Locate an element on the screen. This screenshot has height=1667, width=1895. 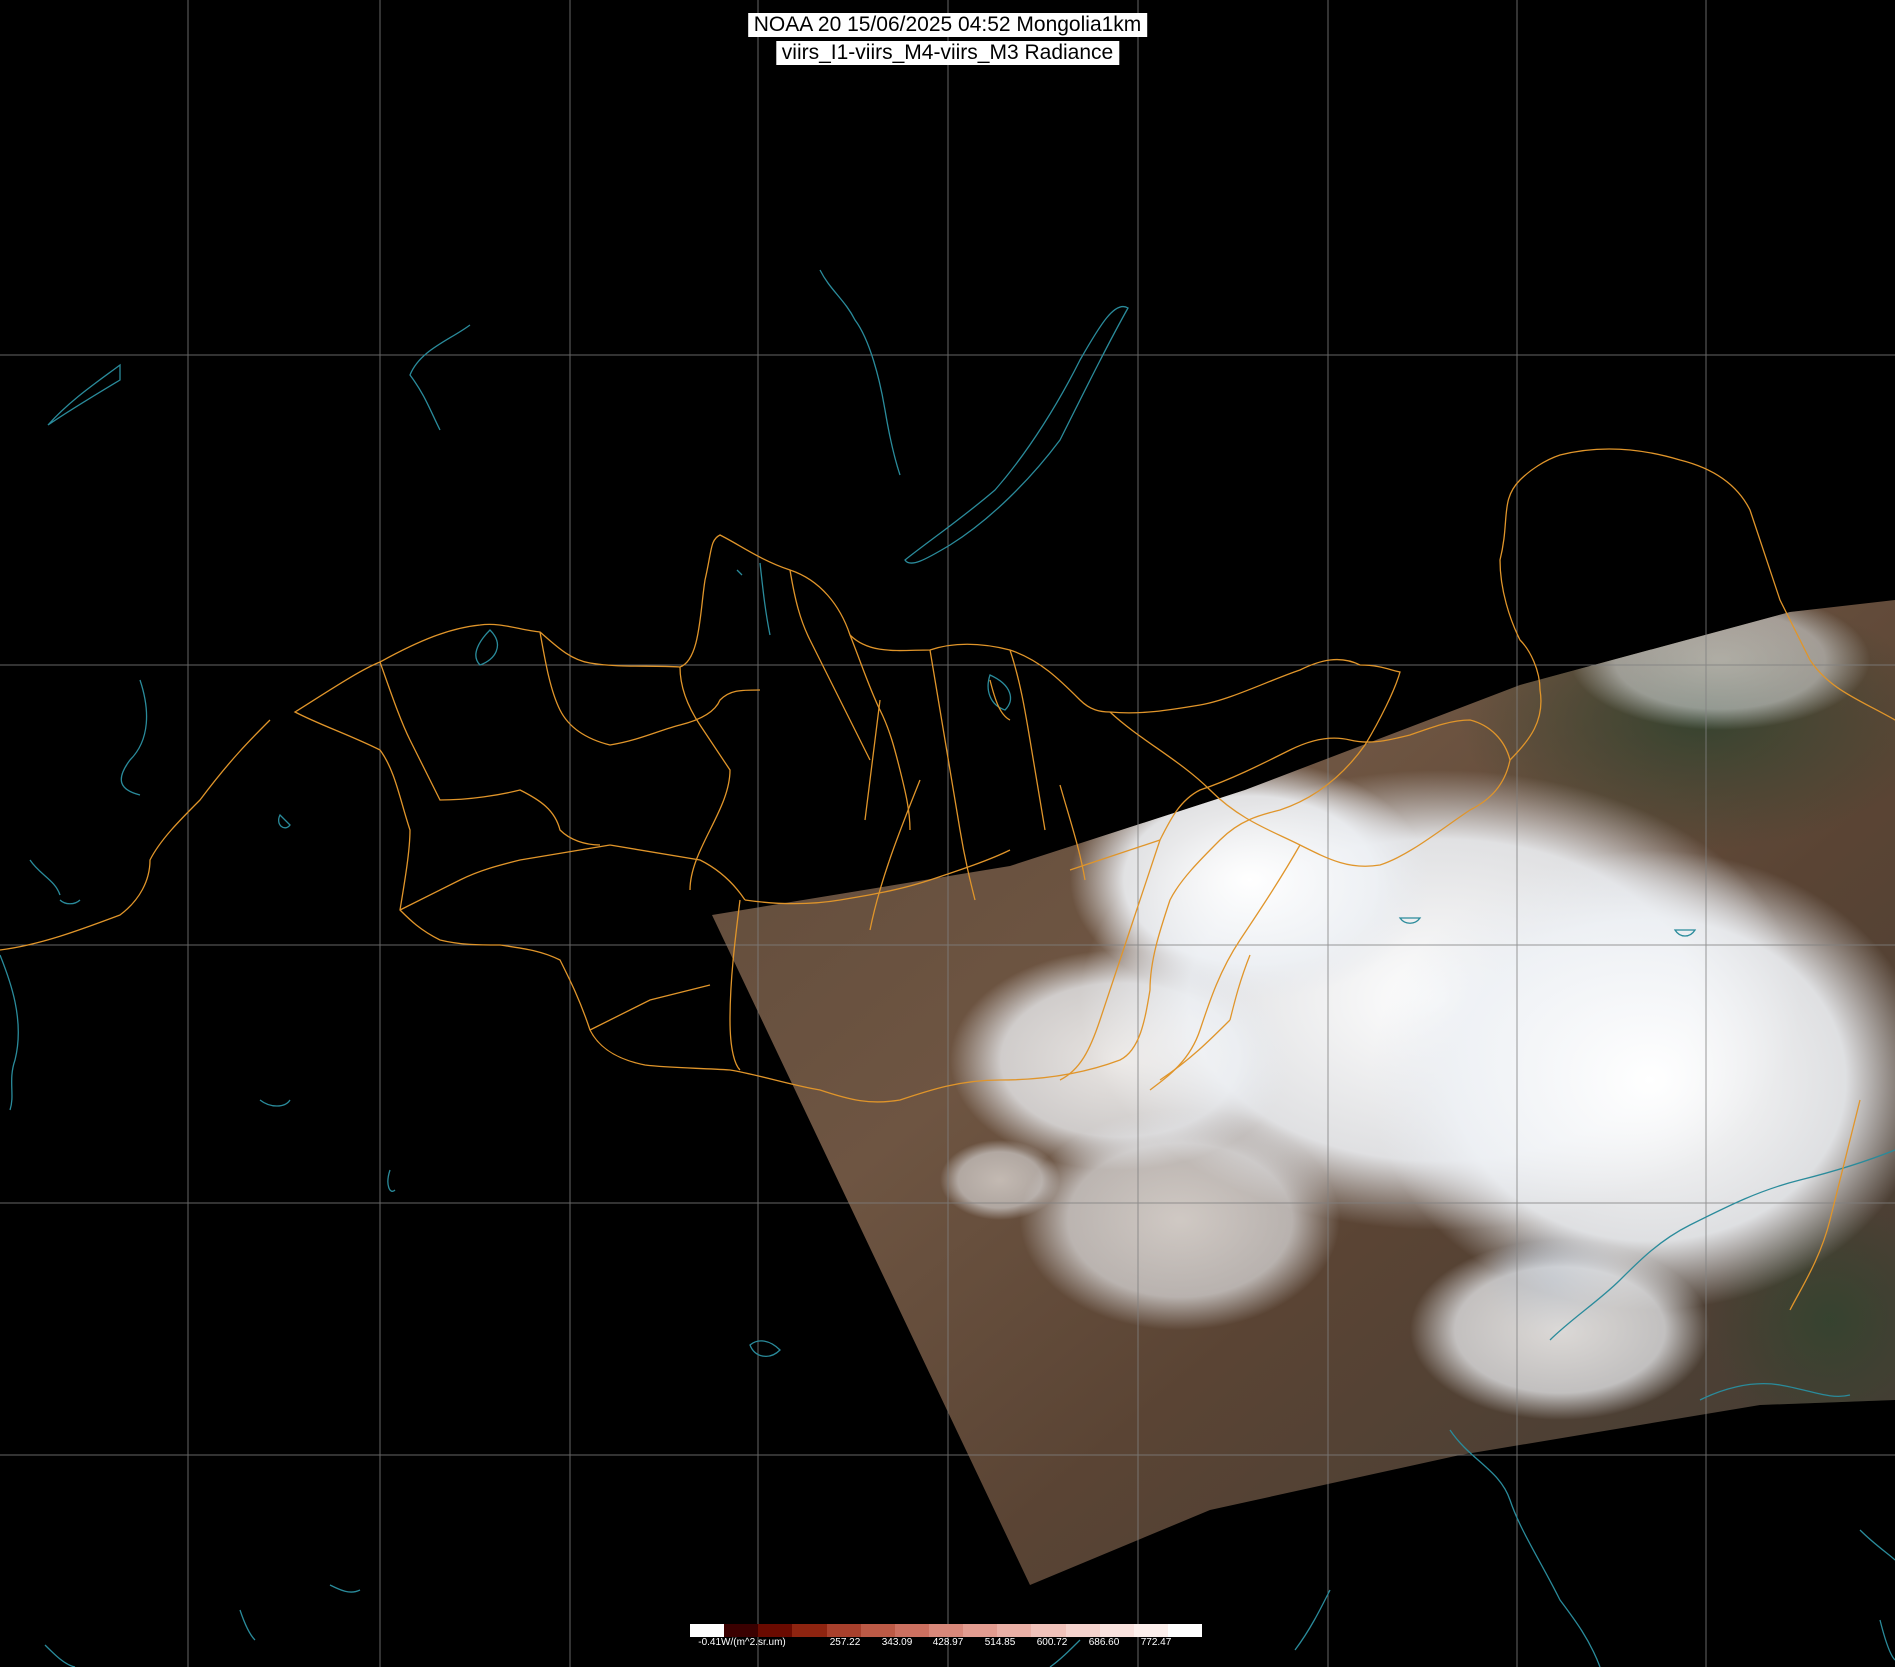
colorbar-unit-label: -0.41W/(m^2.sr.um) is located at coordinates (742, 1642).